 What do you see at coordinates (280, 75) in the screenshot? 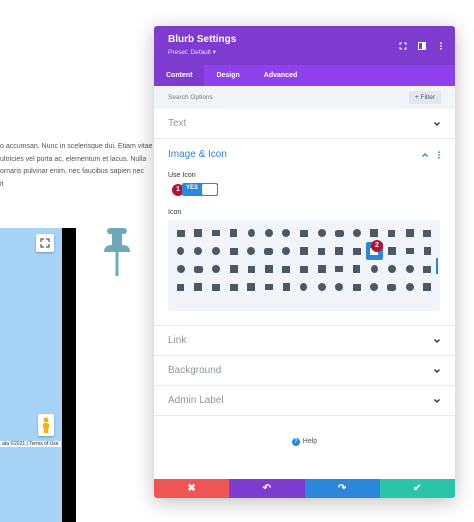
I see `tab-advanced: Advanced` at bounding box center [280, 75].